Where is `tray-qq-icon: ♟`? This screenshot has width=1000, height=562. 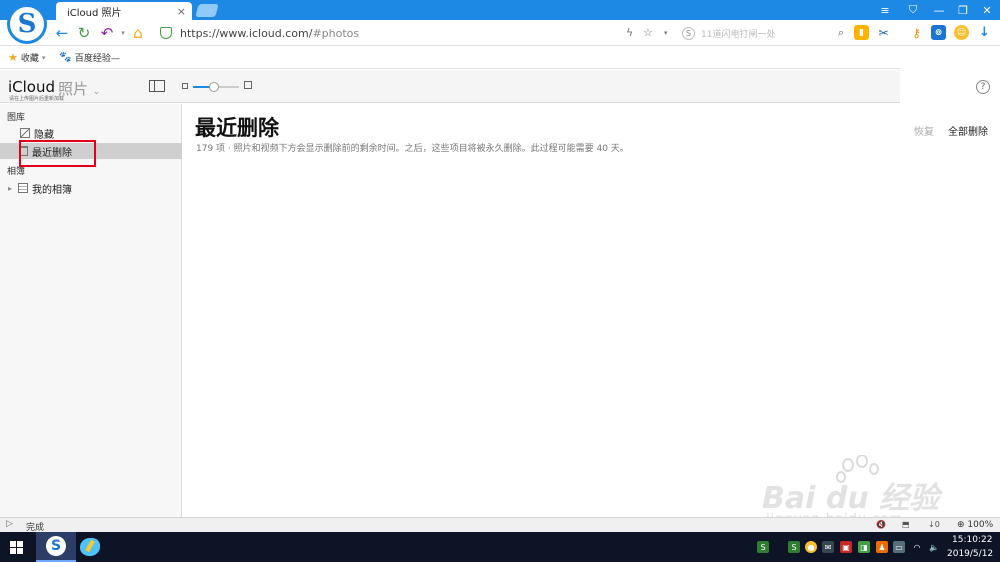 tray-qq-icon: ♟ is located at coordinates (882, 547).